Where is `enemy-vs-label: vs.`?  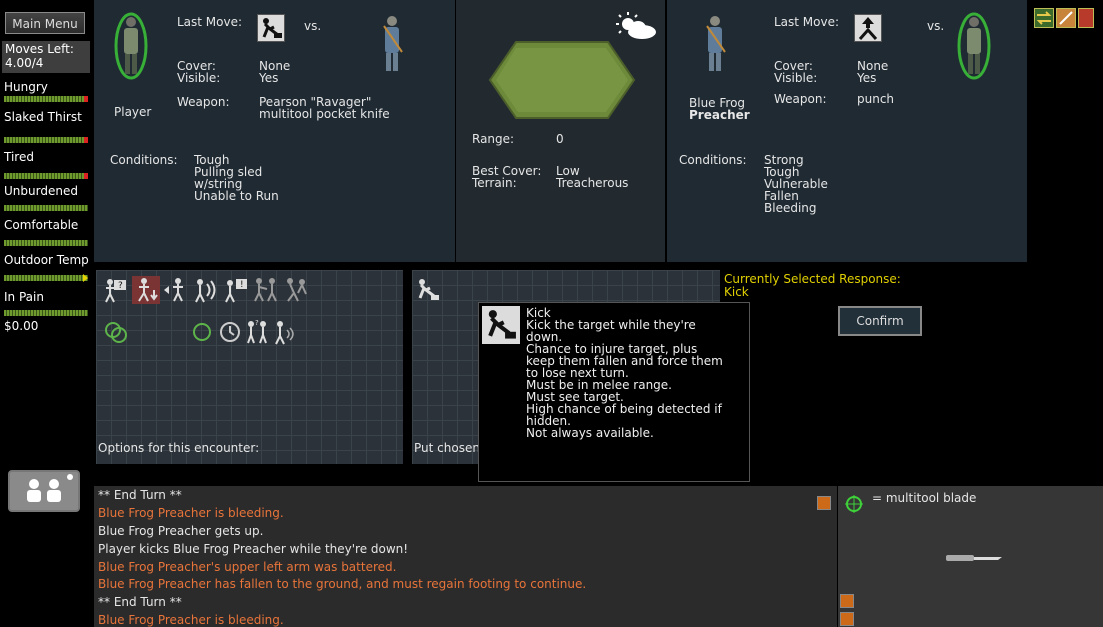 enemy-vs-label: vs. is located at coordinates (936, 26).